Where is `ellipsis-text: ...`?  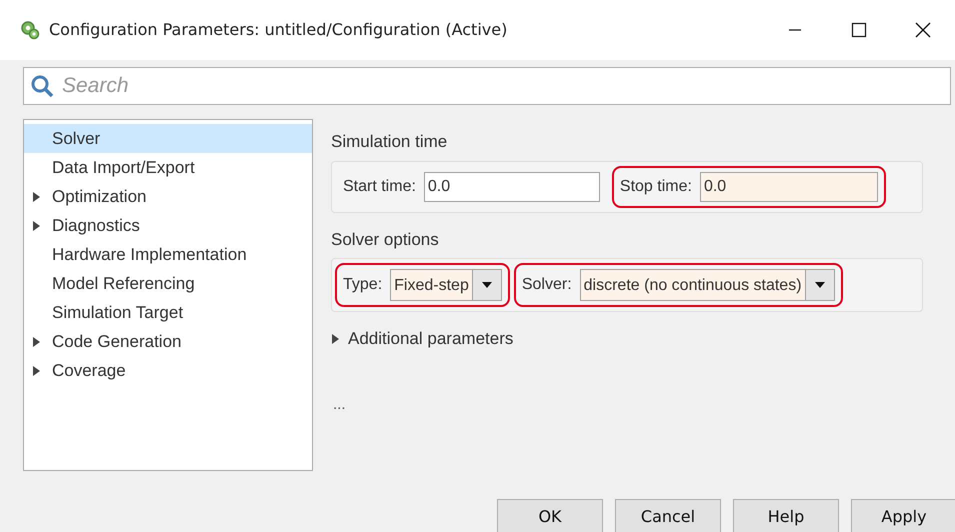
ellipsis-text: ... is located at coordinates (340, 404).